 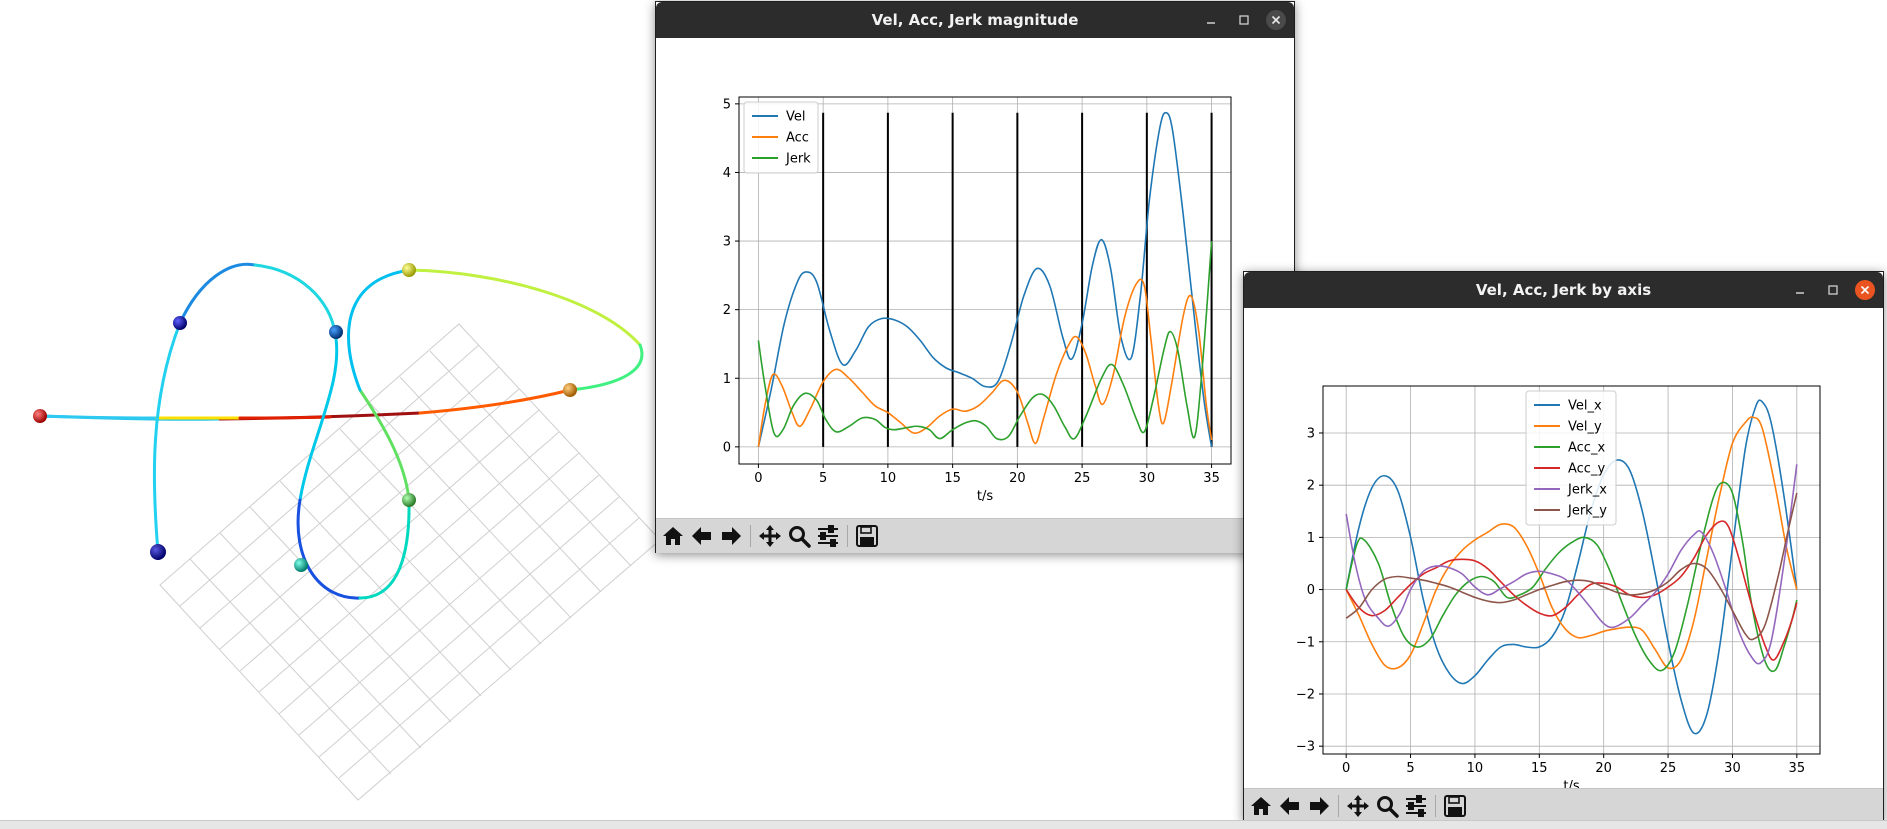 What do you see at coordinates (1587, 511) in the screenshot?
I see `legend-label: Jerk_y` at bounding box center [1587, 511].